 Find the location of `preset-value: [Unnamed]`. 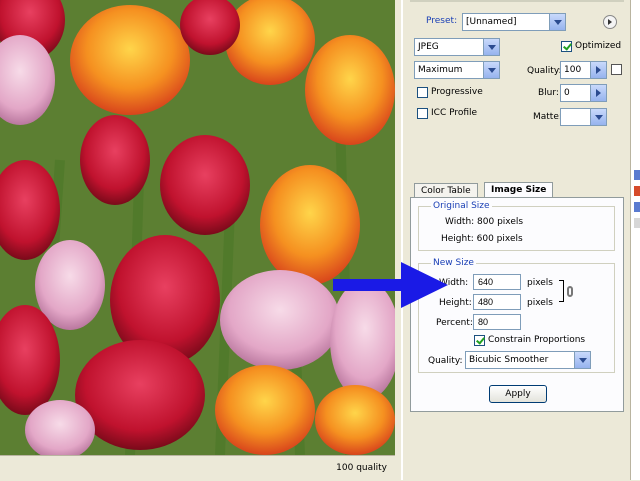

preset-value: [Unnamed] is located at coordinates (491, 22).